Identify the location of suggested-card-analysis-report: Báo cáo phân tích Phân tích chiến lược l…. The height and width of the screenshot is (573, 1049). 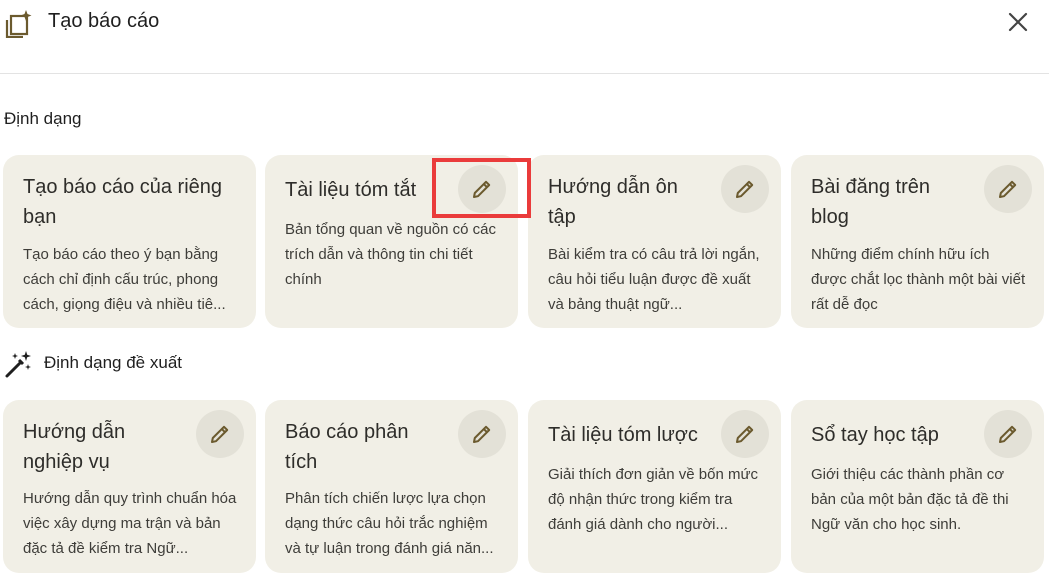
(391, 486).